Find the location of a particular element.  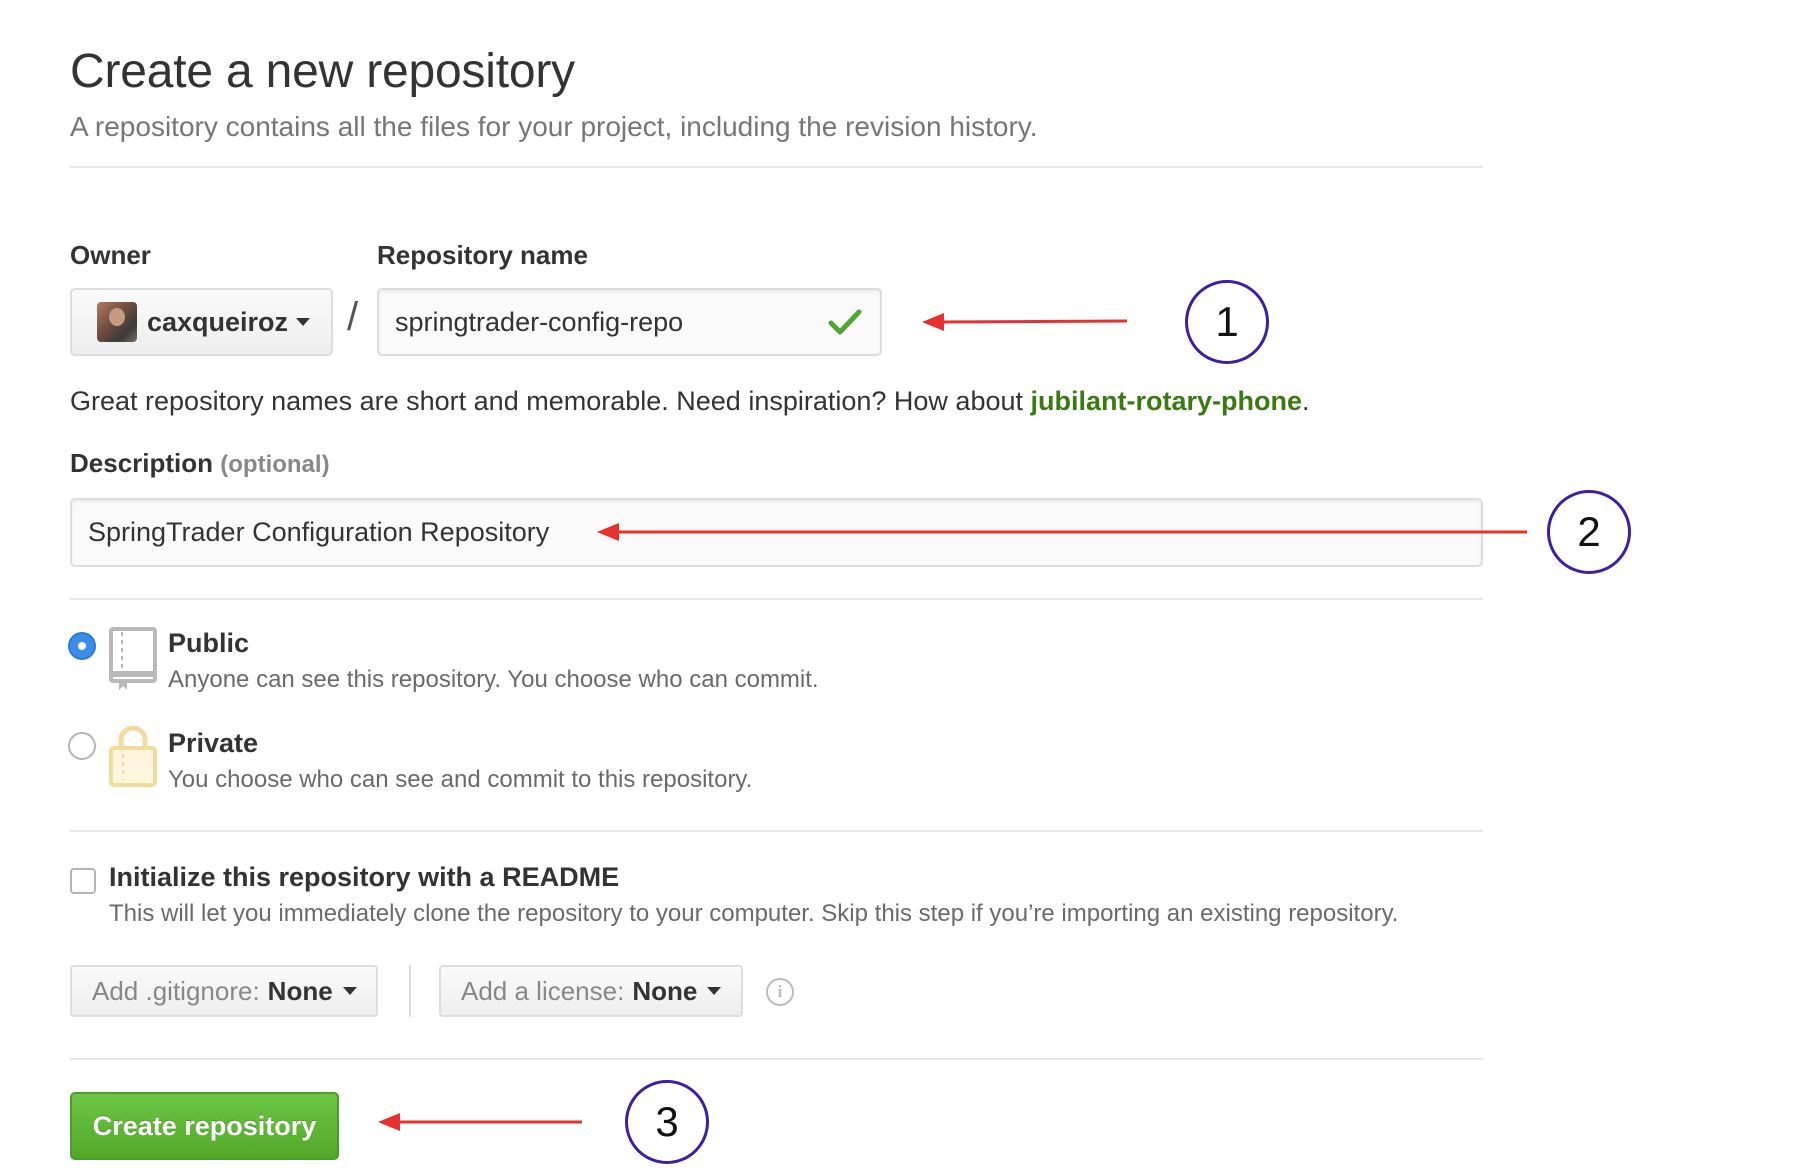

annotation-marker-1: 1 is located at coordinates (1227, 322).